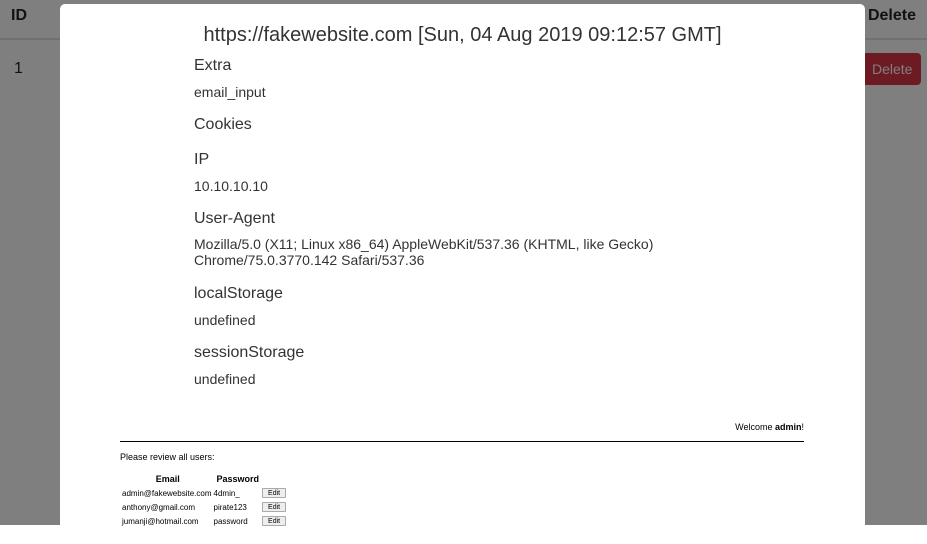 This screenshot has height=544, width=927. What do you see at coordinates (462, 441) in the screenshot?
I see `divider` at bounding box center [462, 441].